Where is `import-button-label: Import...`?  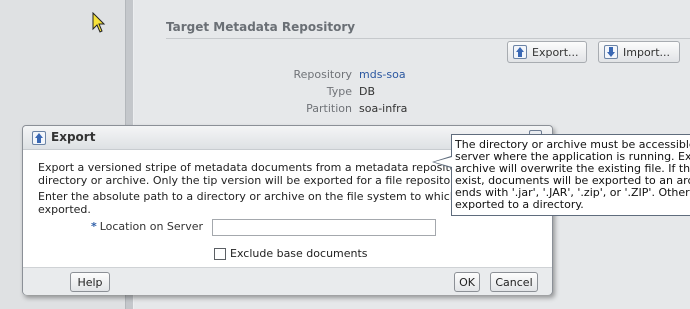 import-button-label: Import... is located at coordinates (646, 52).